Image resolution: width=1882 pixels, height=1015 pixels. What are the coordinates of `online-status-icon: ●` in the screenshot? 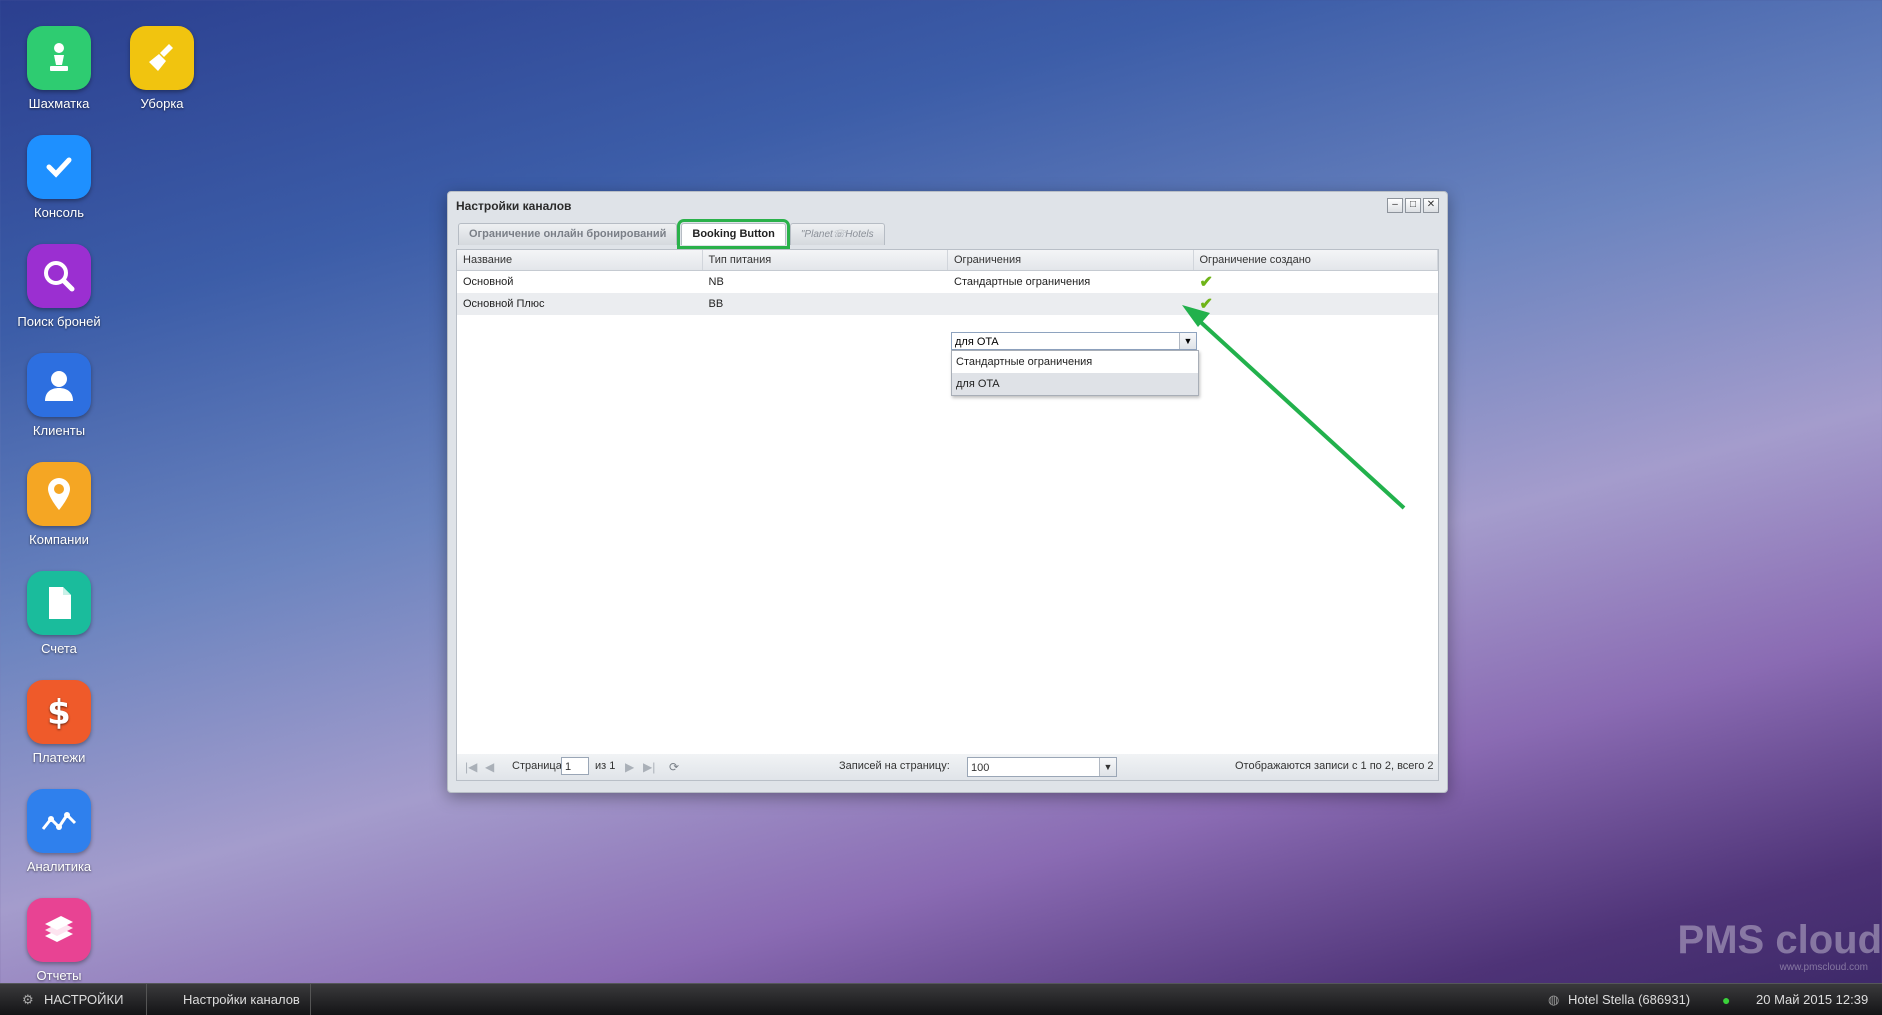 It's located at (1726, 1000).